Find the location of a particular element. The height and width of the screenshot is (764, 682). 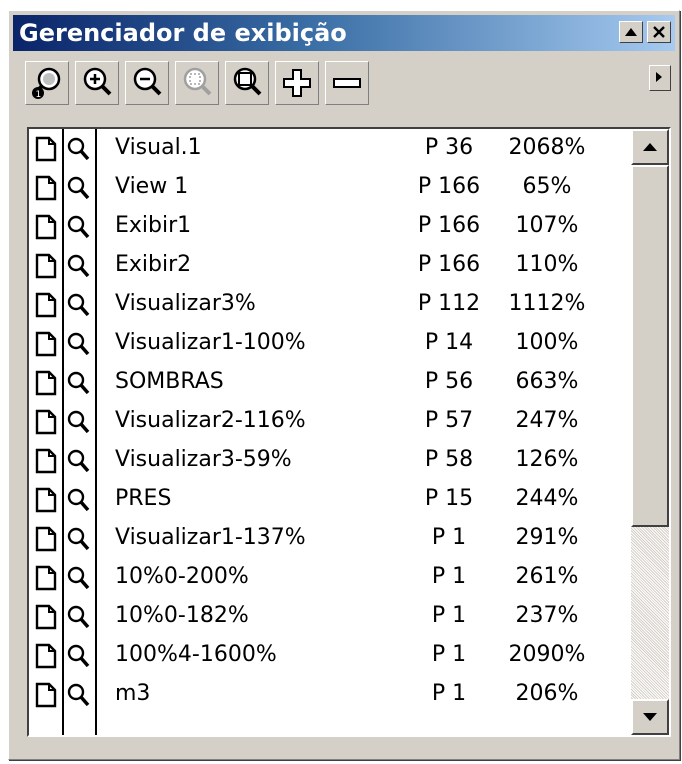

zoom-in-button is located at coordinates (97, 83).